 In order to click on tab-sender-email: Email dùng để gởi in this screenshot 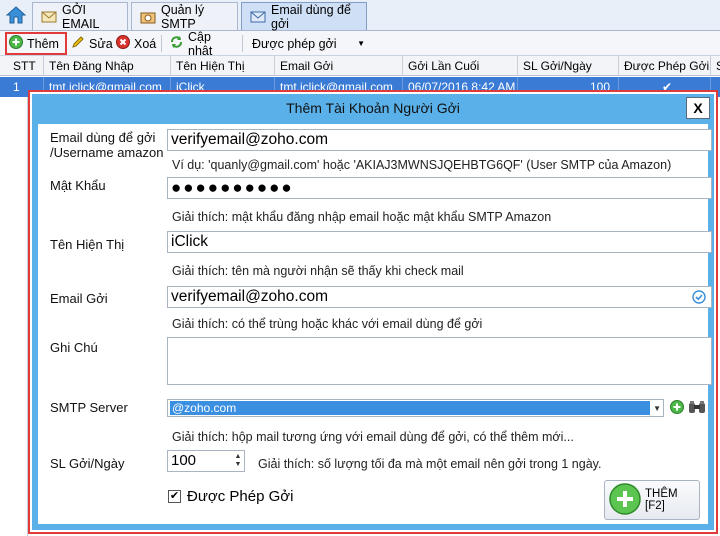, I will do `click(304, 16)`.